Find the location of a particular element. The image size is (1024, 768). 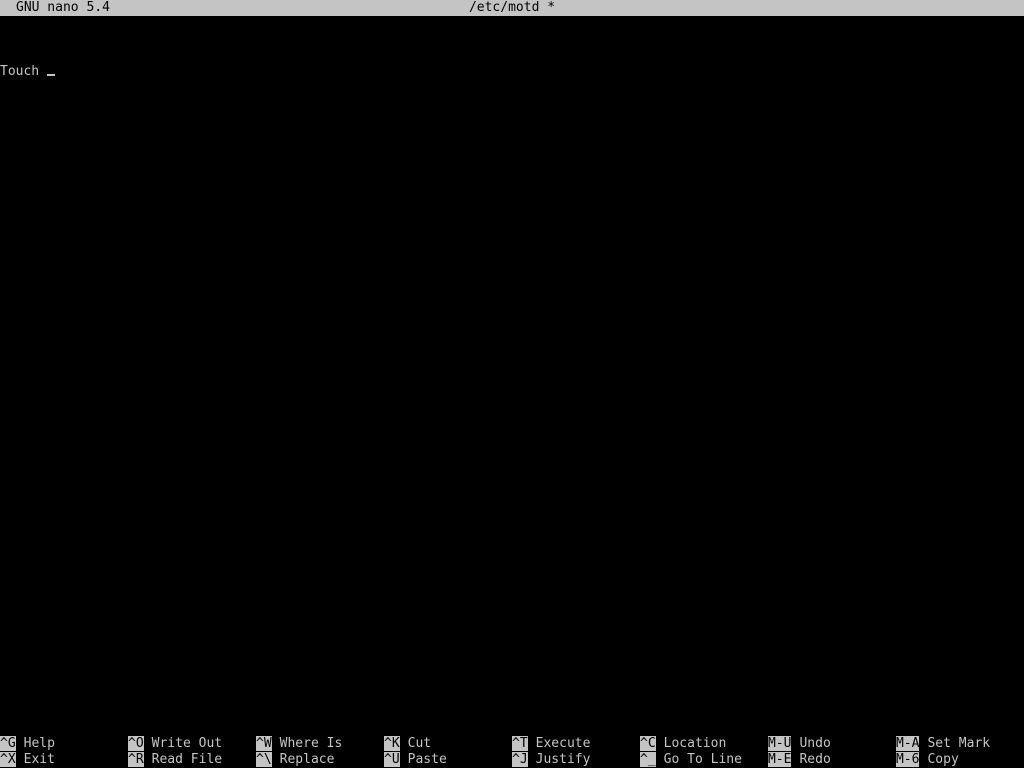

title-bar: /etc/motd * GNU nano 5.4 is located at coordinates (512, 8).